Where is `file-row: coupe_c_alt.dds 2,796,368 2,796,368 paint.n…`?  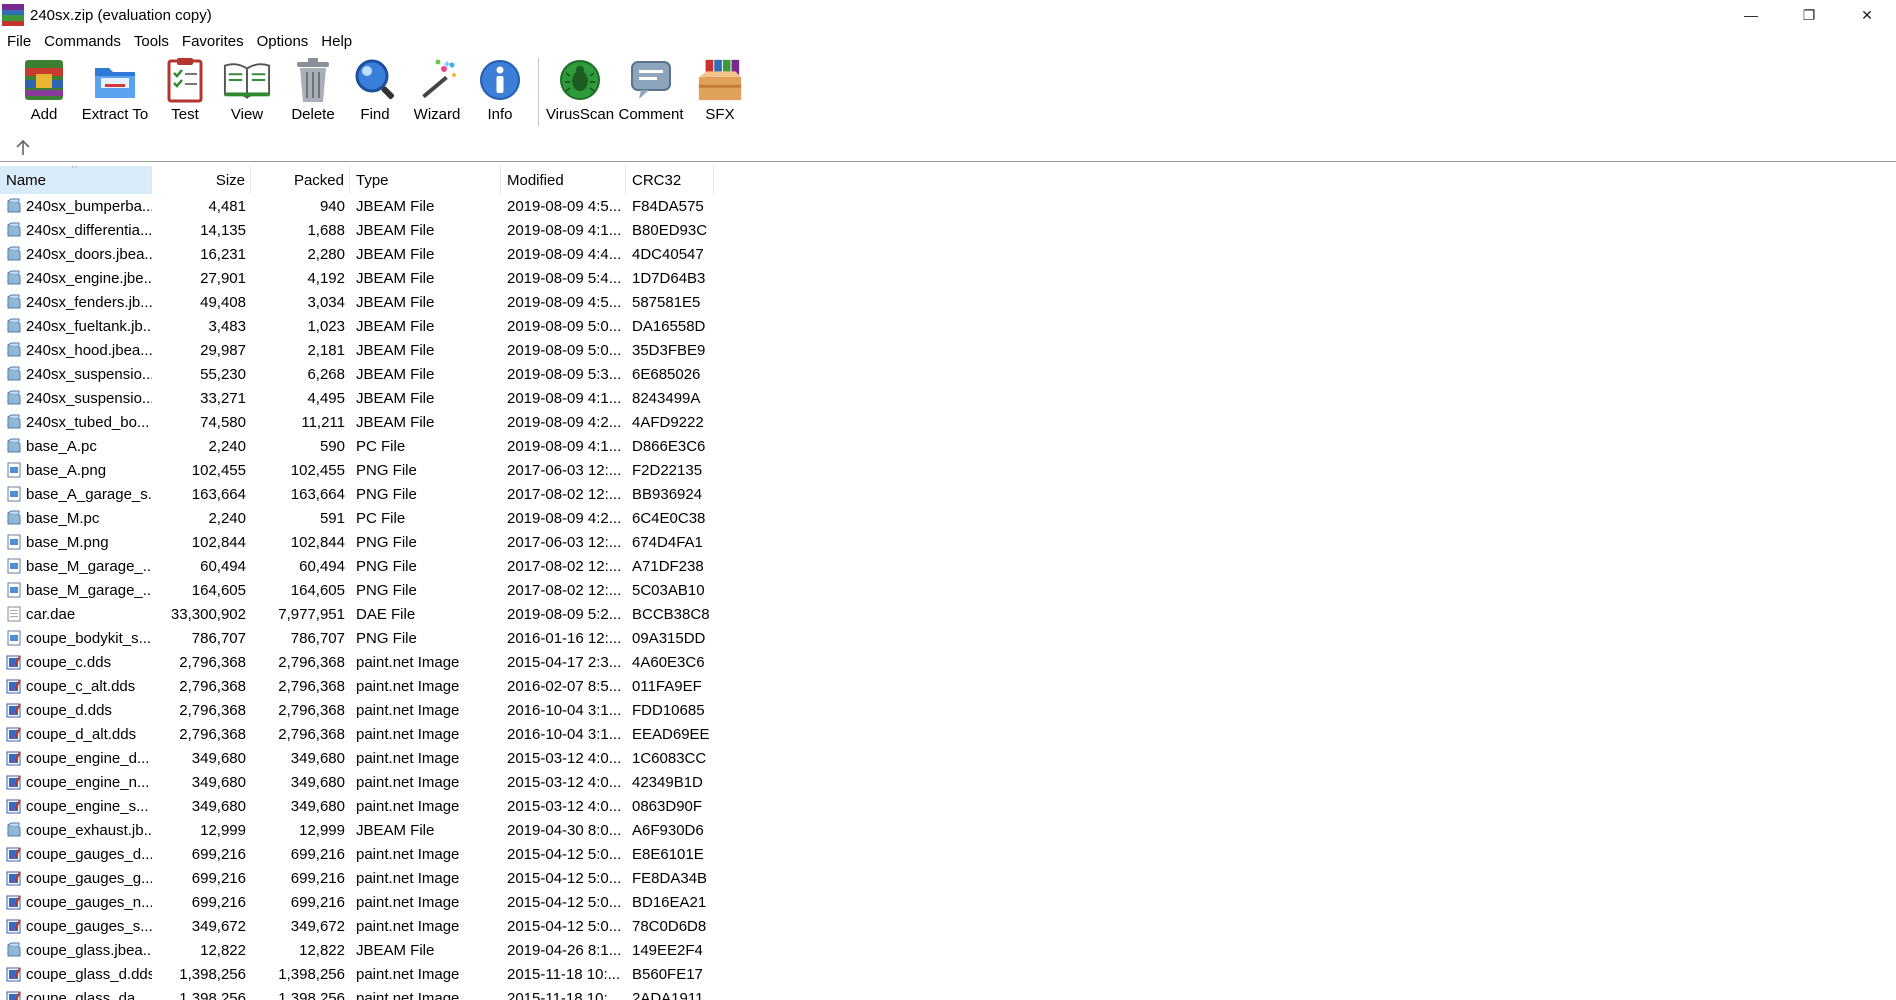
file-row: coupe_c_alt.dds 2,796,368 2,796,368 paint.n… is located at coordinates (948, 686).